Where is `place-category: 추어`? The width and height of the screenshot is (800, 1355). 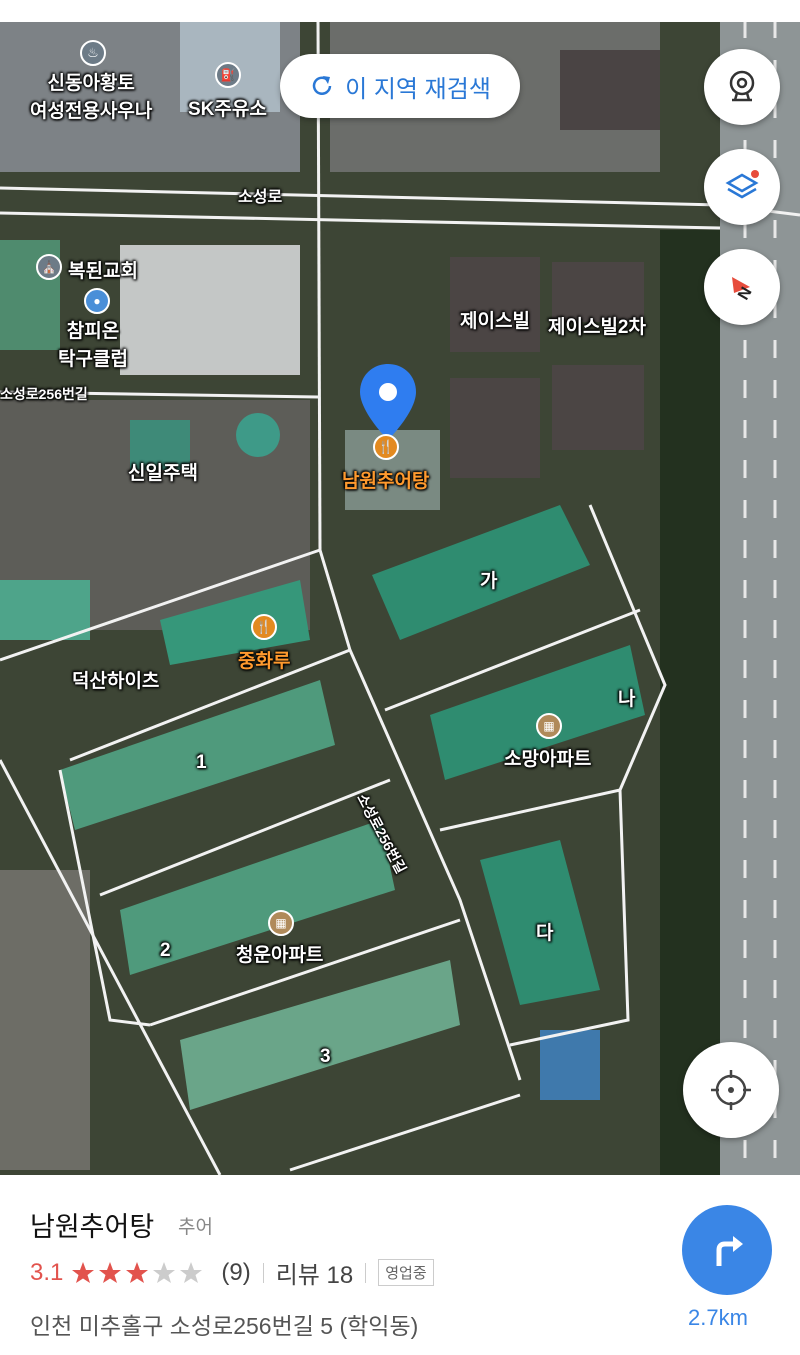
place-category: 추어 is located at coordinates (195, 1227).